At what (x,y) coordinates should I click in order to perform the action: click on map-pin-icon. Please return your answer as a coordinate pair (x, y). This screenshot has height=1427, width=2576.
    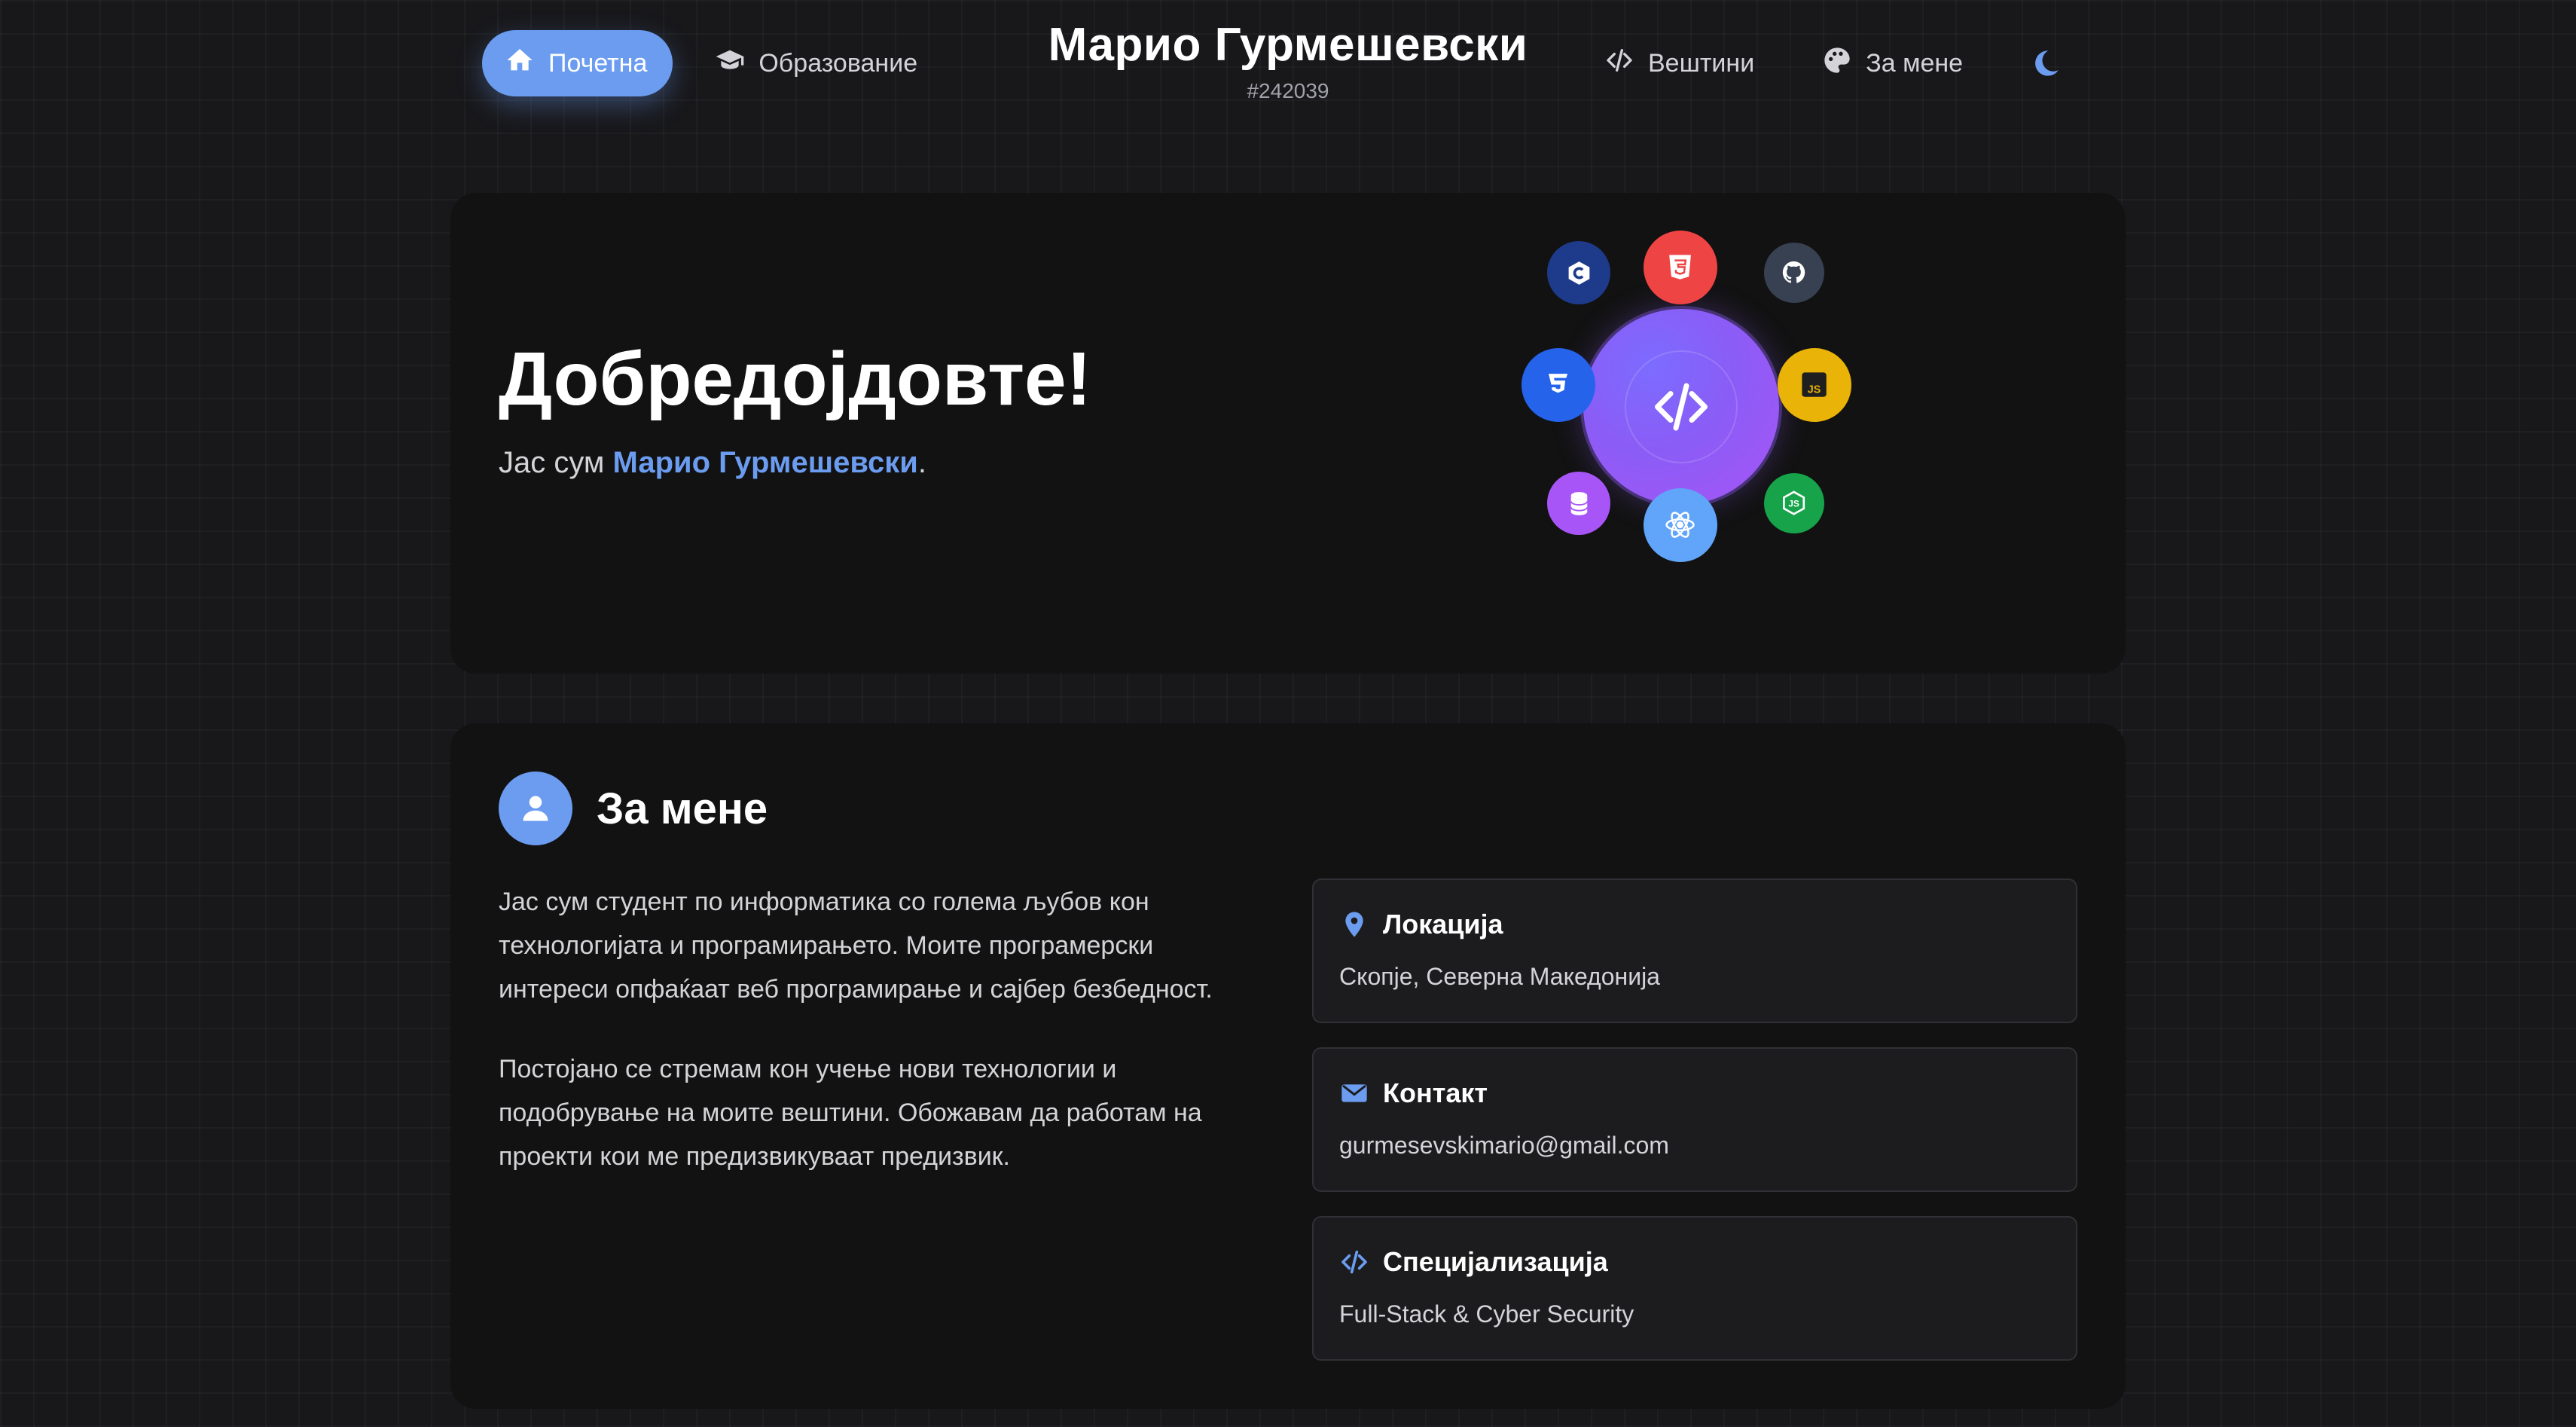
    Looking at the image, I should click on (1354, 925).